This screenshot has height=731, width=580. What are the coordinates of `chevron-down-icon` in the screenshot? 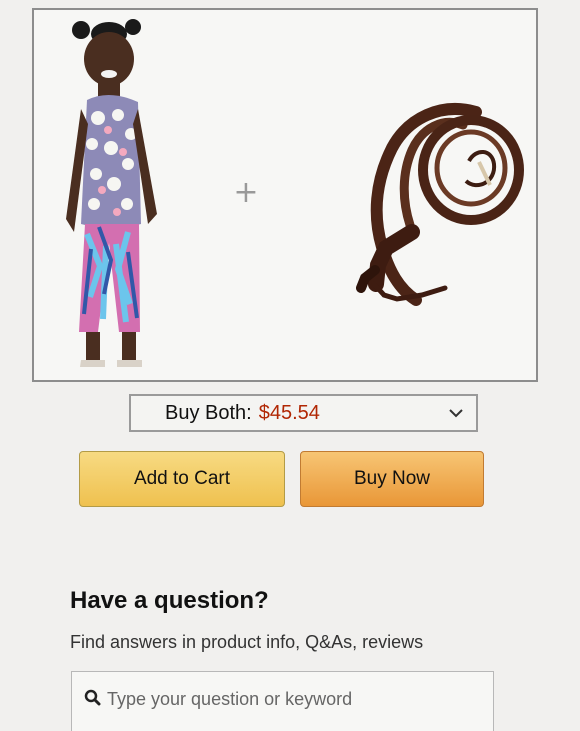 It's located at (456, 413).